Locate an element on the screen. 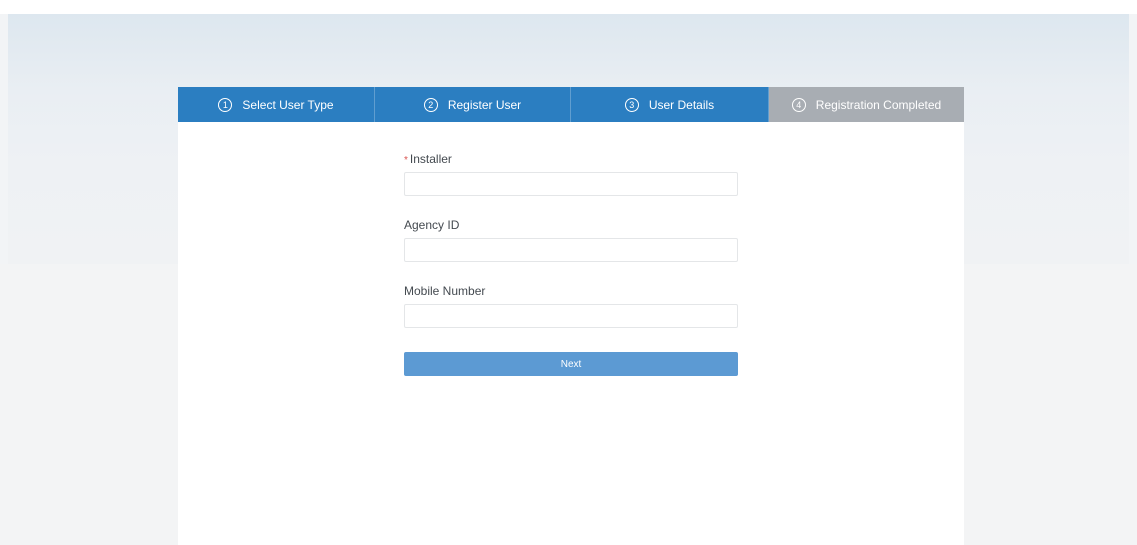 The width and height of the screenshot is (1137, 545). step-number-1: 1 is located at coordinates (225, 104).